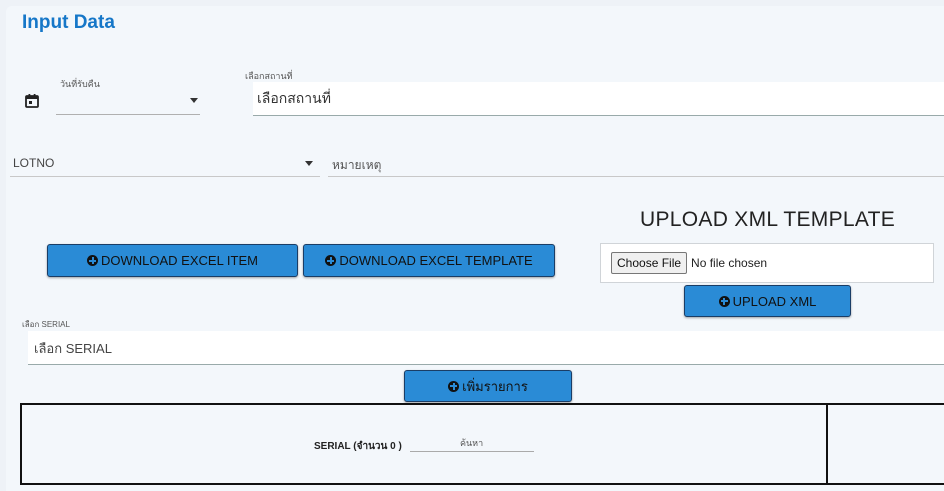 This screenshot has width=944, height=491. What do you see at coordinates (827, 444) in the screenshot?
I see `table-divider` at bounding box center [827, 444].